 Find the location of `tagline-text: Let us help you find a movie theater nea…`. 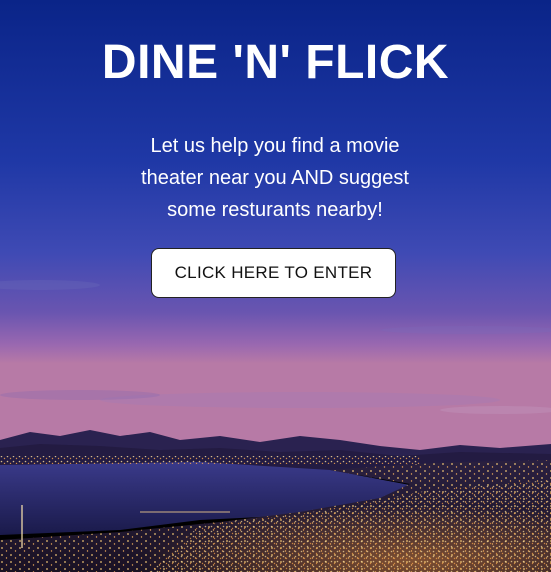

tagline-text: Let us help you find a movie theater nea… is located at coordinates (275, 178).